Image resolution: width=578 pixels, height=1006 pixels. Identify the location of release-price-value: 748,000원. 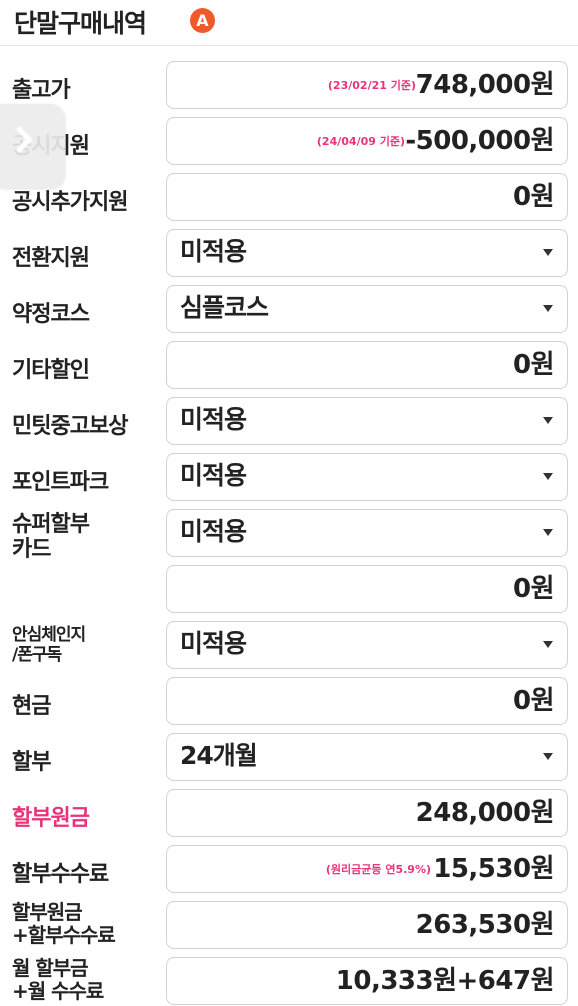
(485, 85).